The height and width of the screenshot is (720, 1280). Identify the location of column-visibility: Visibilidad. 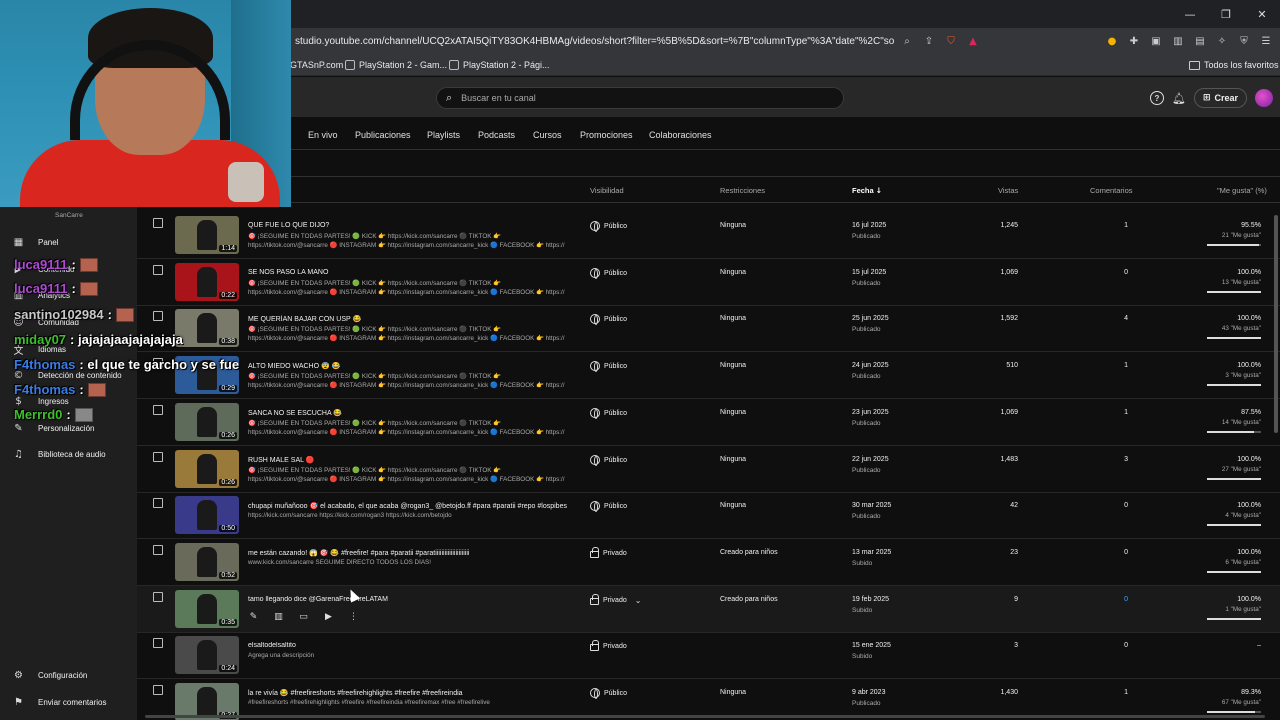
(607, 190).